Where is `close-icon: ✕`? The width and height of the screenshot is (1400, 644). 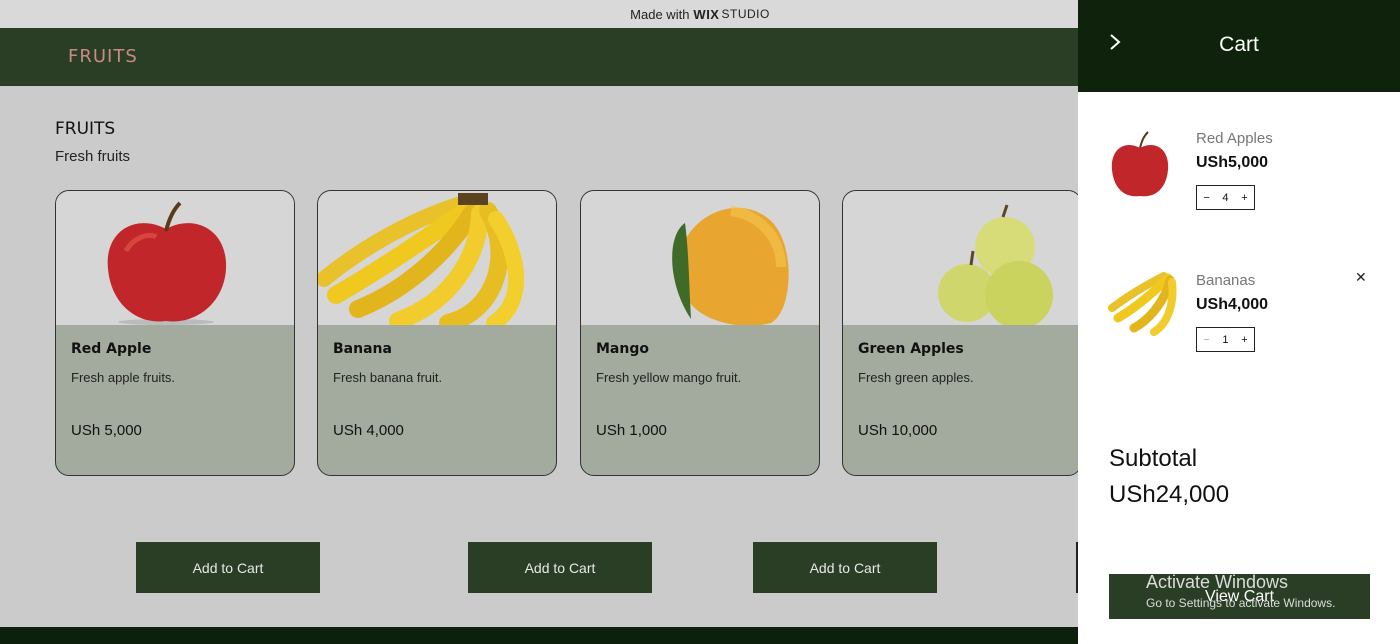 close-icon: ✕ is located at coordinates (1361, 277).